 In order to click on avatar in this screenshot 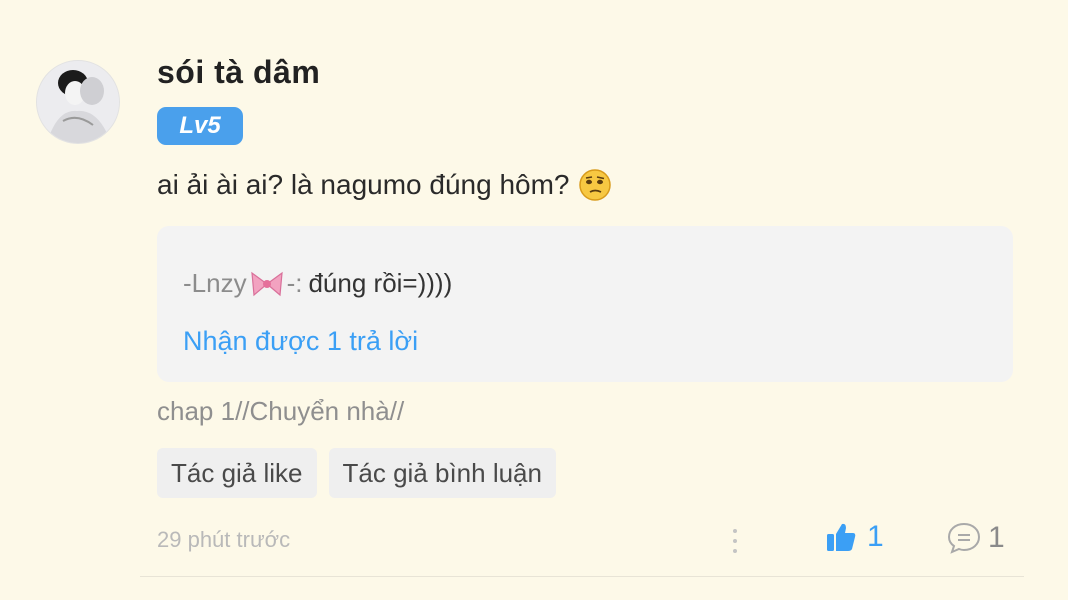, I will do `click(78, 102)`.